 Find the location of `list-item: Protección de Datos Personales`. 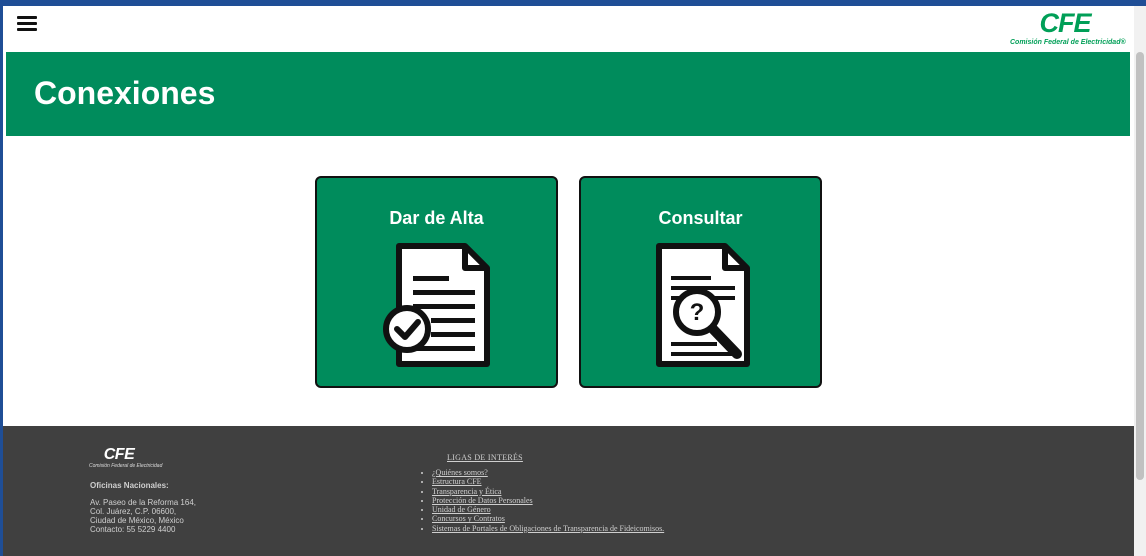

list-item: Protección de Datos Personales is located at coordinates (548, 500).